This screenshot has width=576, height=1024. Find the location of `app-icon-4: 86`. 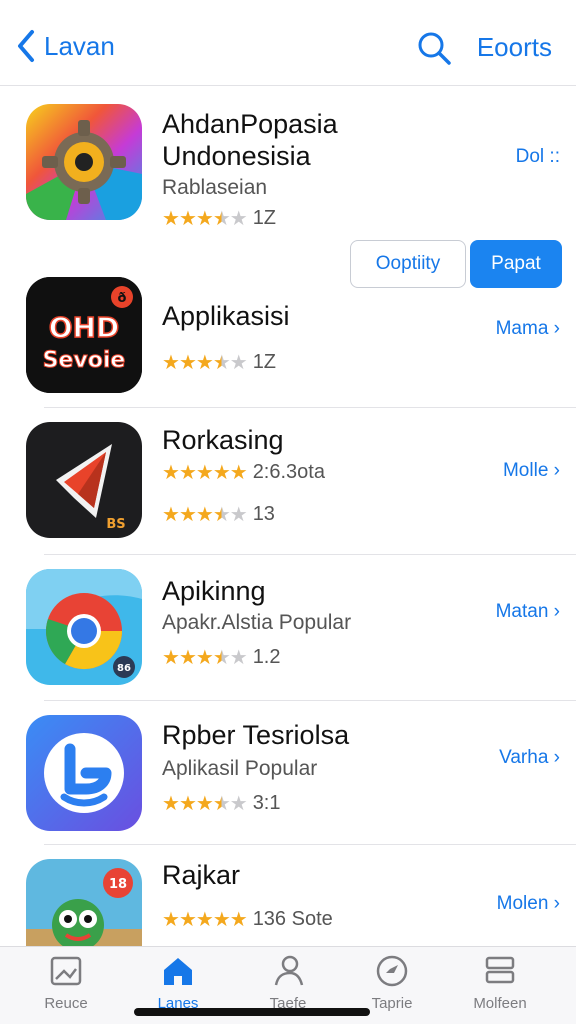

app-icon-4: 86 is located at coordinates (84, 627).